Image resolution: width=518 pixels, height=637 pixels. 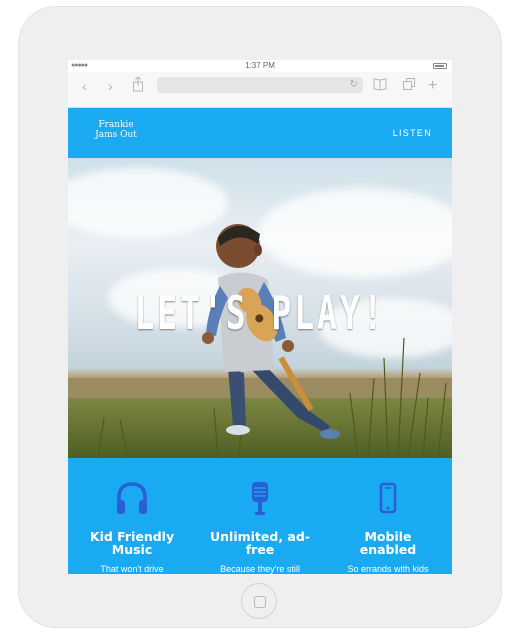 What do you see at coordinates (260, 549) in the screenshot?
I see `feature-title-line: free` at bounding box center [260, 549].